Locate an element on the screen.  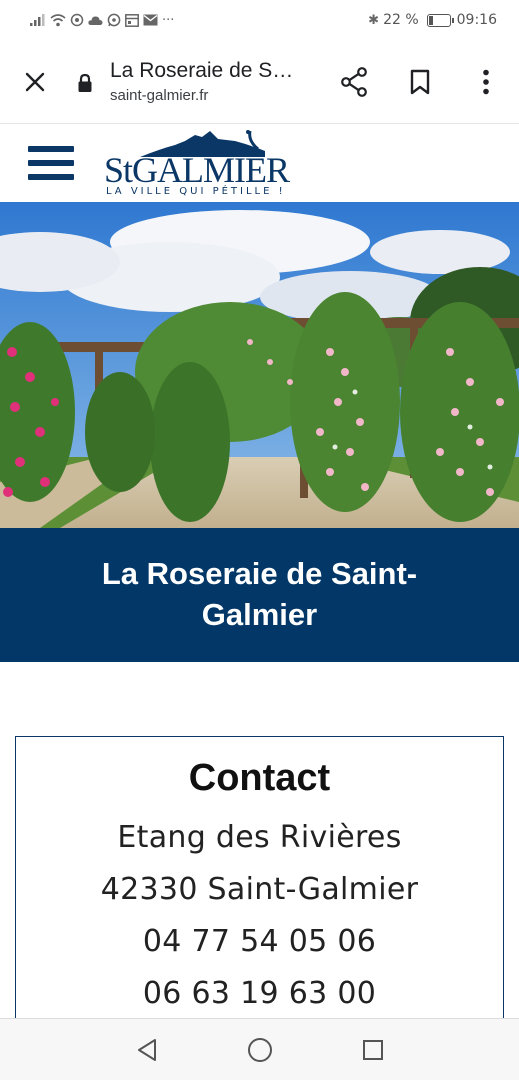
logo-wordmark: StGALMIER is located at coordinates (197, 170).